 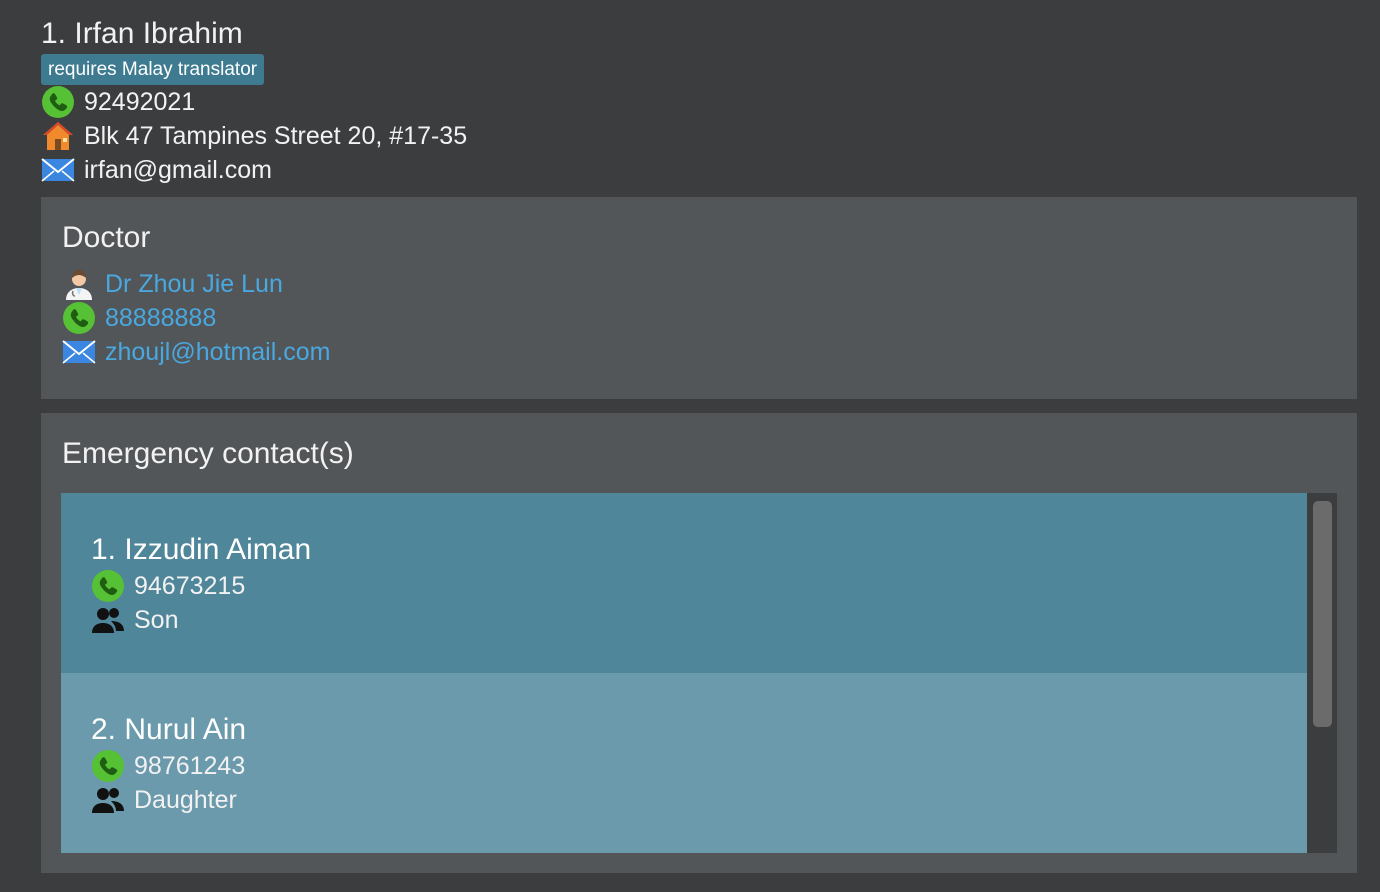 I want to click on patient-email-row: irfan@gmail.com, so click(x=254, y=170).